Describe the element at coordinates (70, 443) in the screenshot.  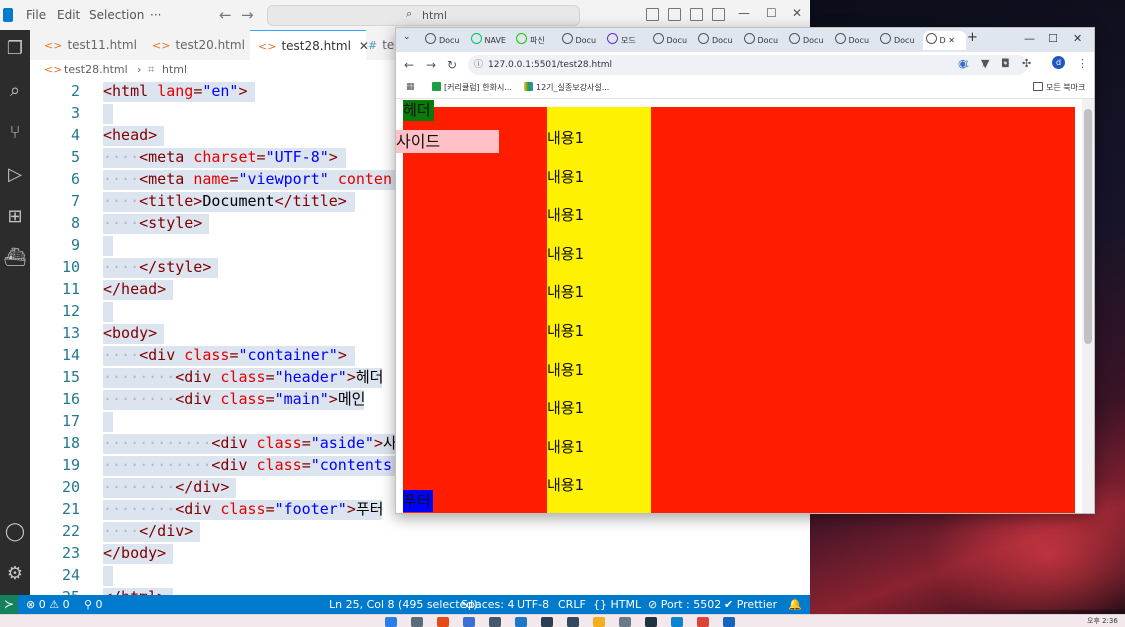
I see `line-number: 18` at that location.